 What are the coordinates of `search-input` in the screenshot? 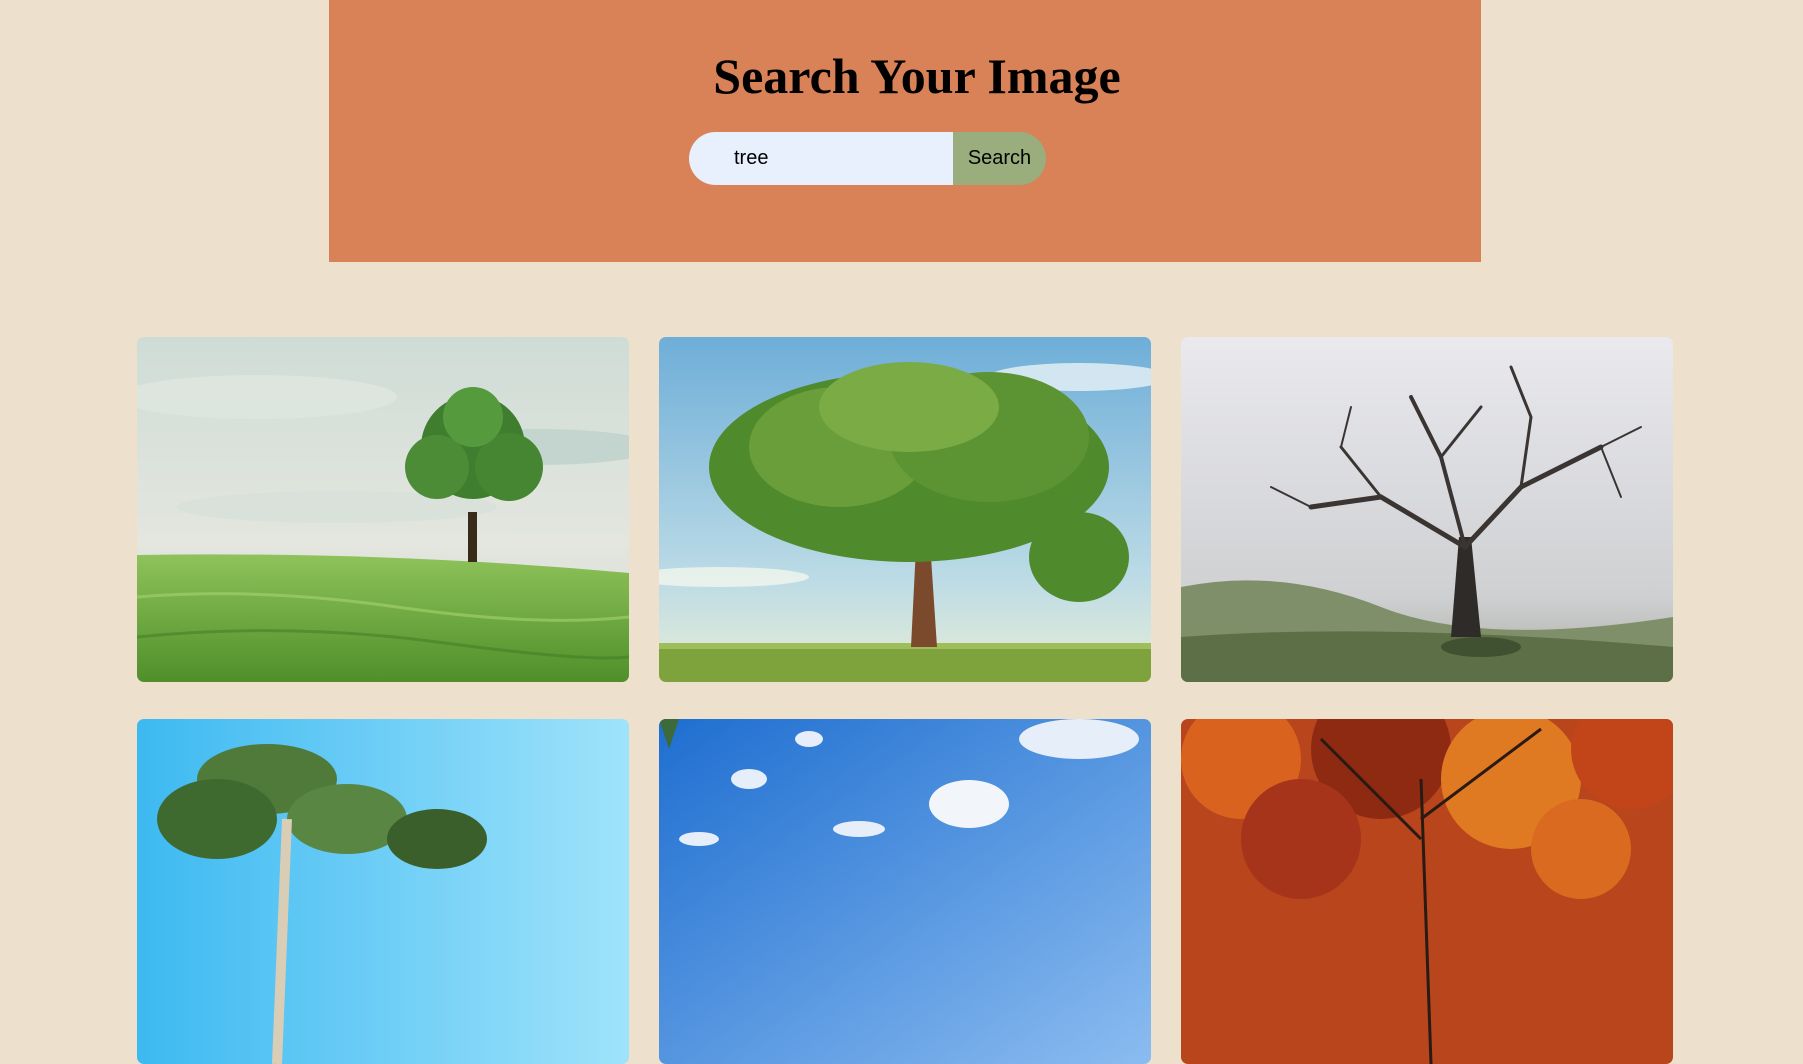 It's located at (821, 158).